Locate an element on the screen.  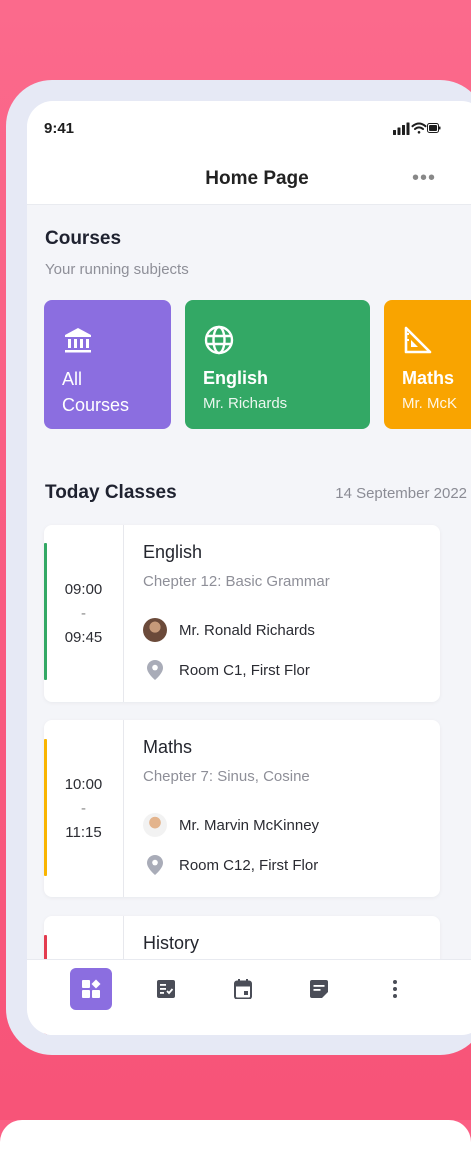
course-name-english: English is located at coordinates (236, 378).